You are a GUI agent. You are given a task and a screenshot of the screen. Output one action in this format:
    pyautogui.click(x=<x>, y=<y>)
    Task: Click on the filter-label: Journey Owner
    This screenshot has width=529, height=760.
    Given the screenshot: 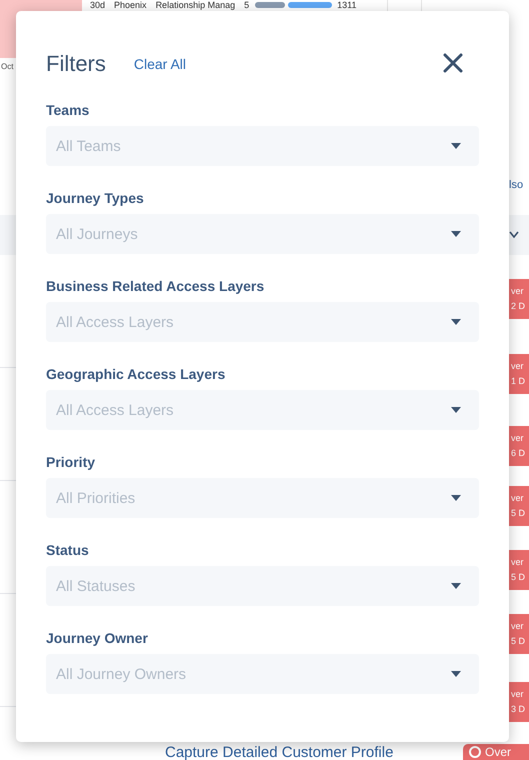 What is the action you would take?
    pyautogui.click(x=97, y=638)
    